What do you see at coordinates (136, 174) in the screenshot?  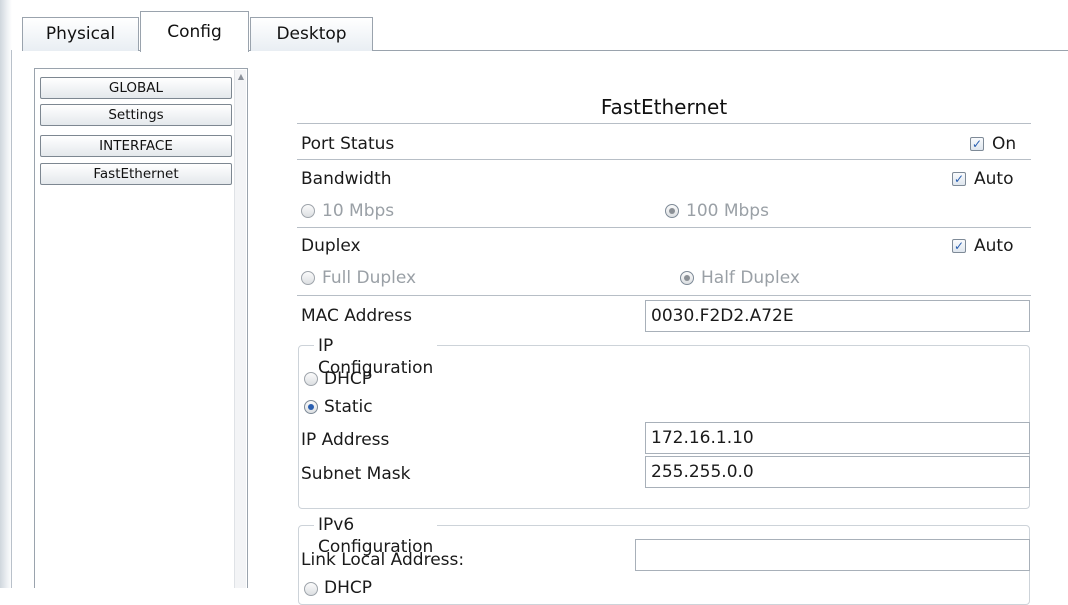 I see `sidebar-item-fastethernet: FastEthernet` at bounding box center [136, 174].